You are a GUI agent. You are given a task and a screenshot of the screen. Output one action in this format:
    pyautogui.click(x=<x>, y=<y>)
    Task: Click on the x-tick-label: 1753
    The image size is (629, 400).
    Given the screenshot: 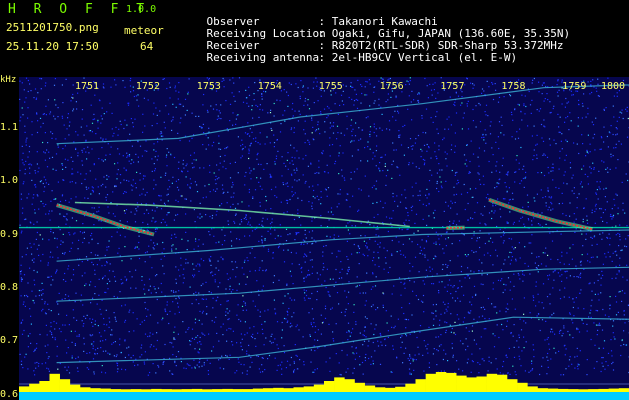 What is the action you would take?
    pyautogui.click(x=208, y=86)
    